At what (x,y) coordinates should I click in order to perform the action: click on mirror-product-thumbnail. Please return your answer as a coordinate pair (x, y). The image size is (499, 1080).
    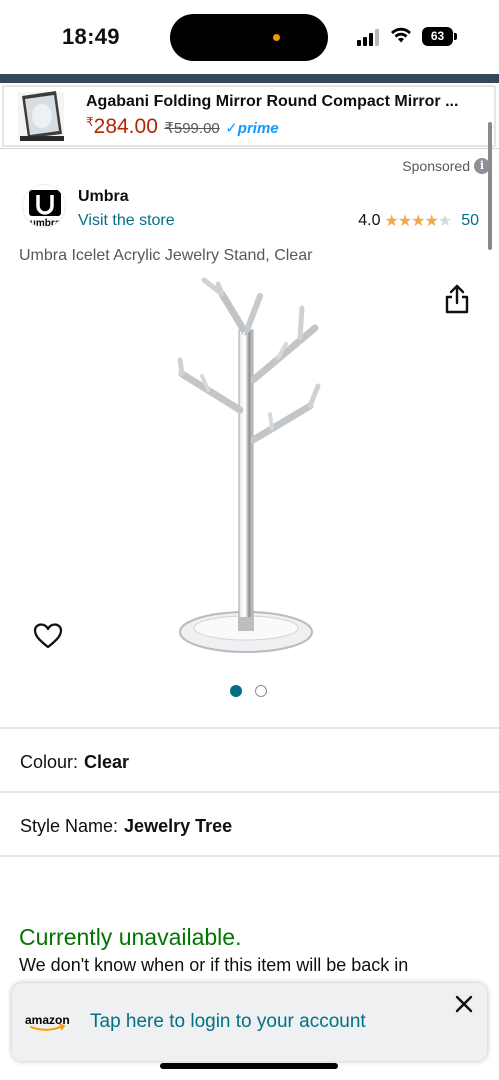
    Looking at the image, I should click on (43, 116).